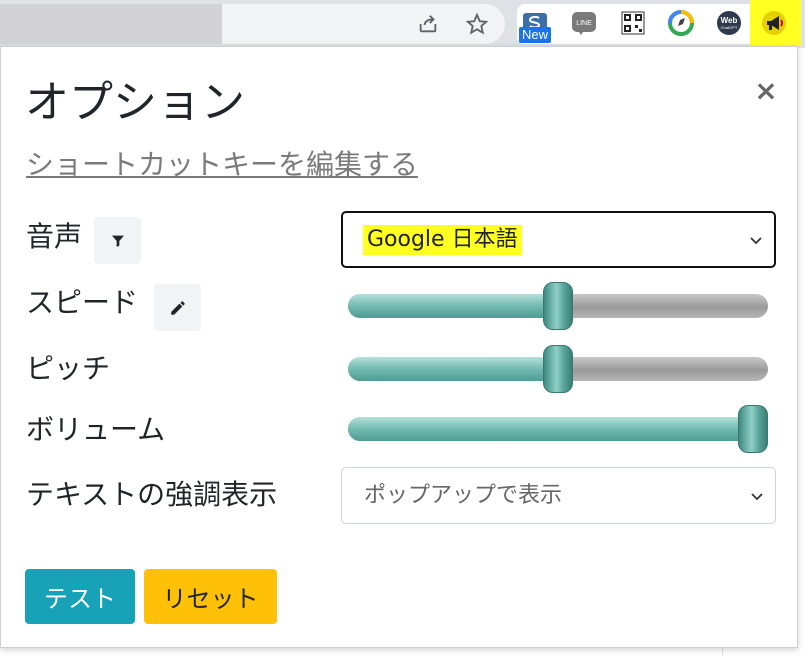 This screenshot has height=656, width=805. What do you see at coordinates (82, 302) in the screenshot?
I see `speed-label: スピード` at bounding box center [82, 302].